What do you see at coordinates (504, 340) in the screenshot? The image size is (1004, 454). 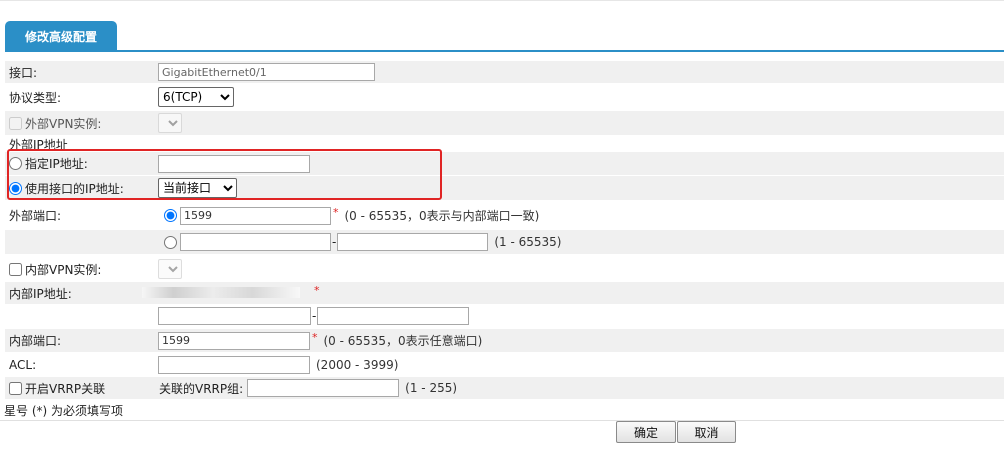 I see `row-int-port: 内部端口: * (0 - 65535，0表示任意端口)` at bounding box center [504, 340].